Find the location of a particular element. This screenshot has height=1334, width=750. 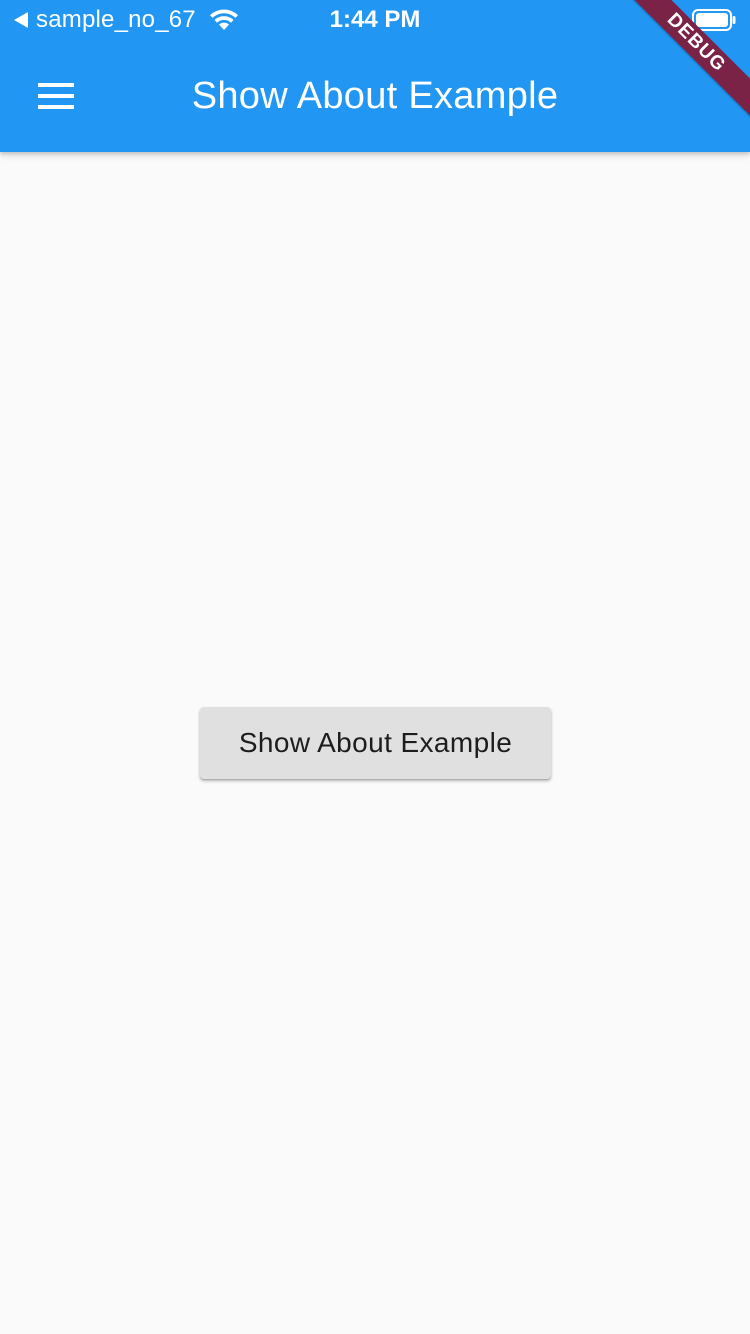

top-bar: sample_no_67 1:44 PM Show About Example is located at coordinates (375, 76).